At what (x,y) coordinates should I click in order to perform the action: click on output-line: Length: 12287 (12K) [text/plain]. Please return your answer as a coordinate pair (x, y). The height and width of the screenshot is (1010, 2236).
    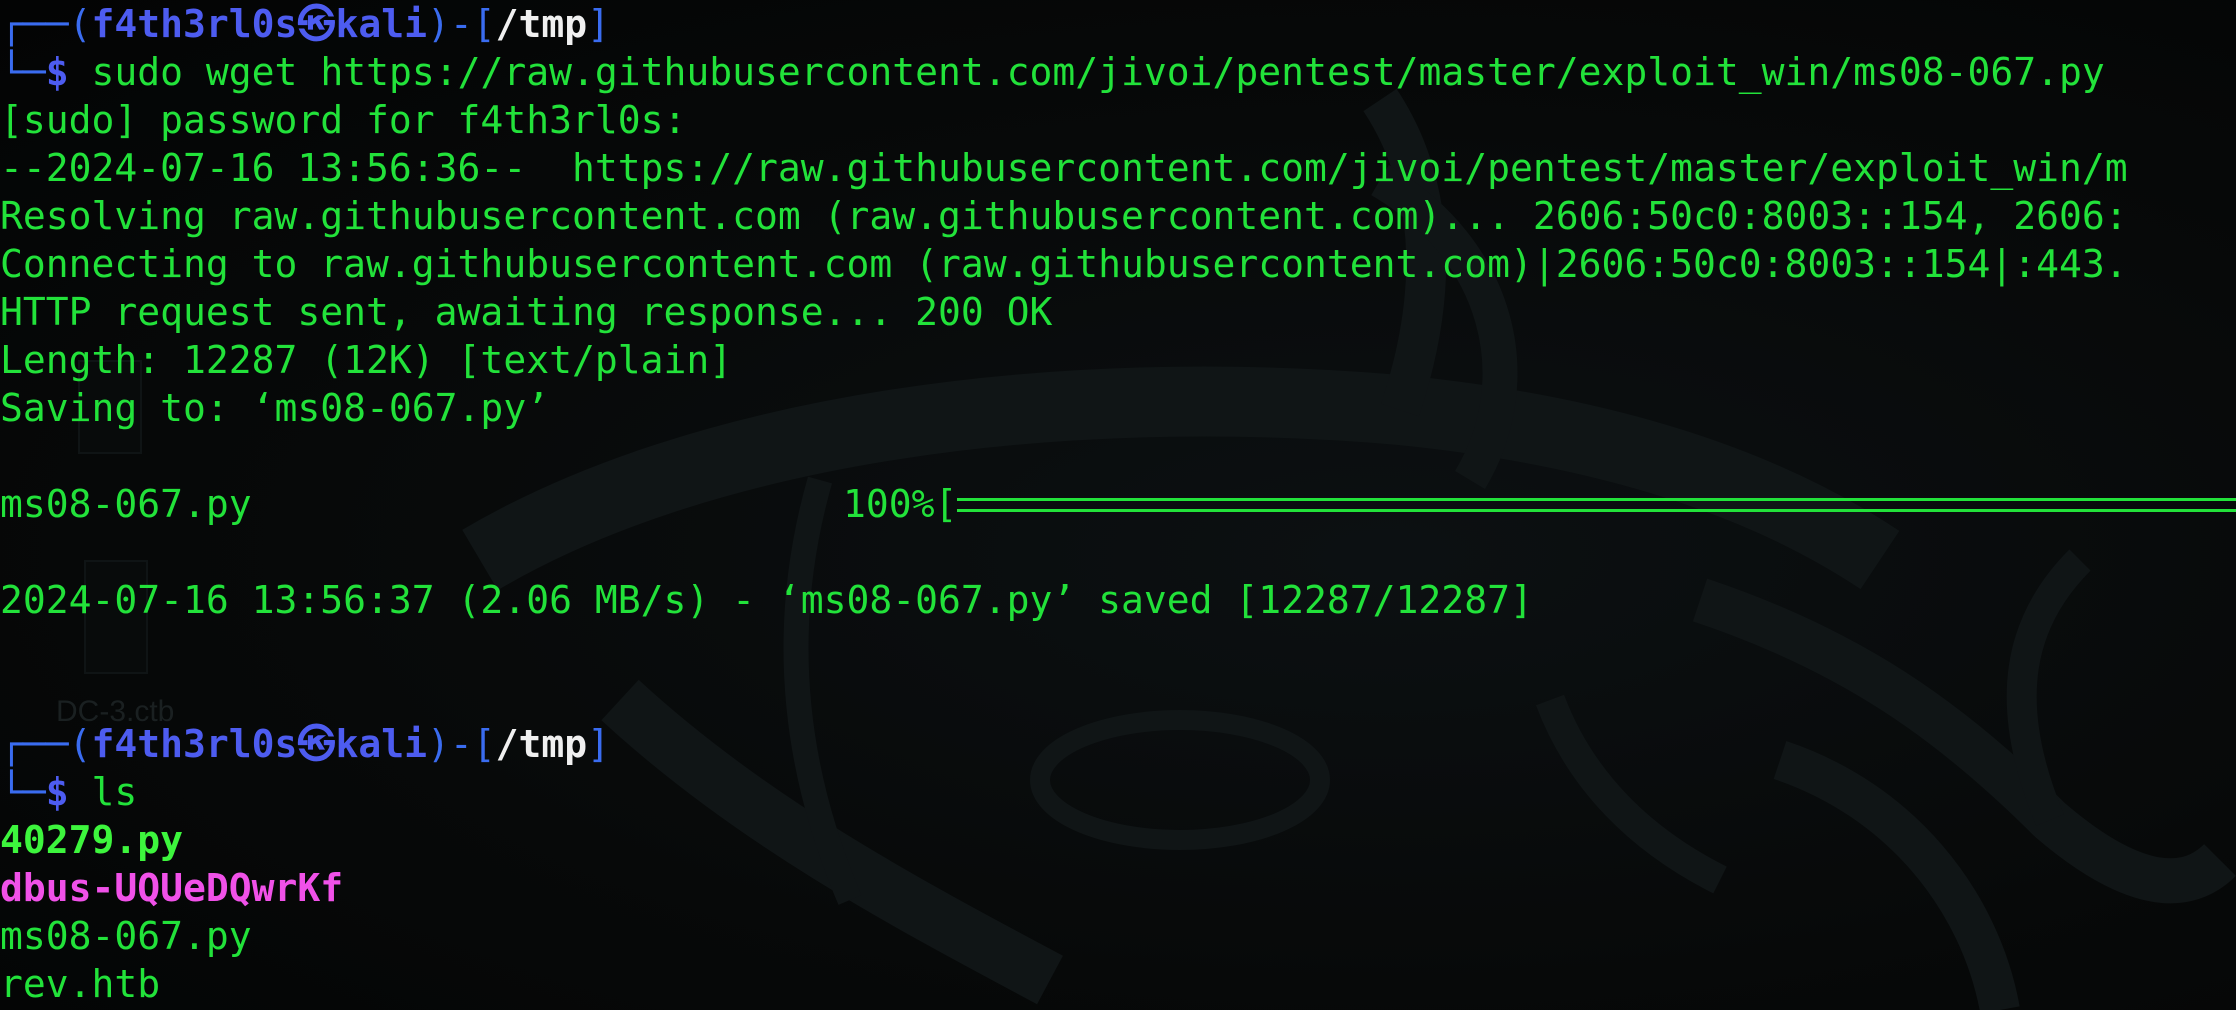
    Looking at the image, I should click on (366, 360).